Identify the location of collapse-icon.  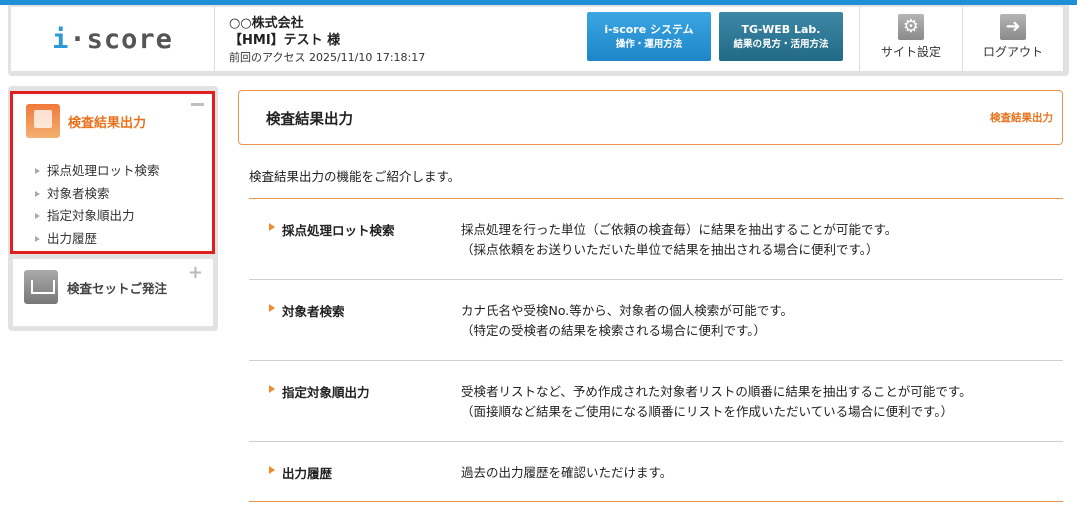
(197, 104).